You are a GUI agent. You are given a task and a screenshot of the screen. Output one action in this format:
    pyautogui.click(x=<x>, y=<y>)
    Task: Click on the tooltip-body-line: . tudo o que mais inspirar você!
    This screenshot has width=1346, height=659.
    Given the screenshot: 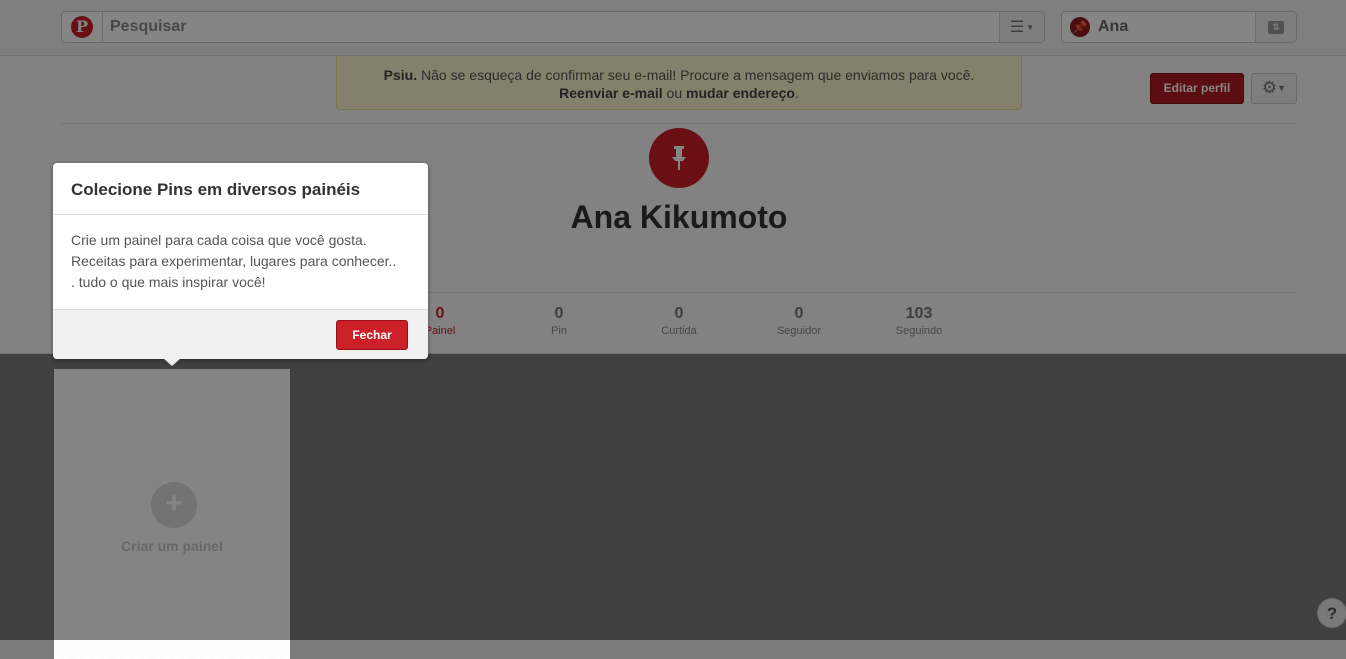 What is the action you would take?
    pyautogui.click(x=168, y=282)
    